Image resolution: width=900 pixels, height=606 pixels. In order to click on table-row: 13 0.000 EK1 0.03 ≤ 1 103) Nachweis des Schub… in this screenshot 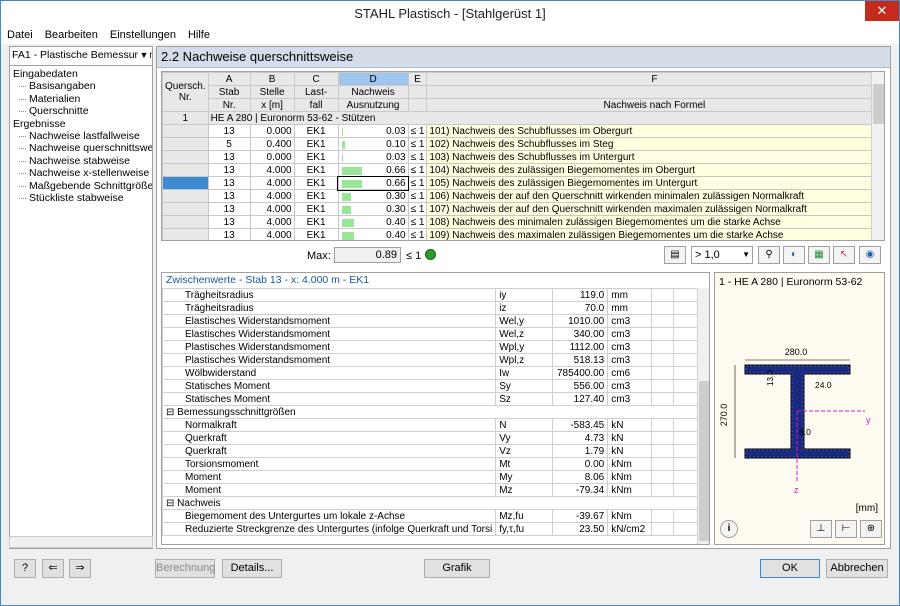, I will do `click(522, 157)`.